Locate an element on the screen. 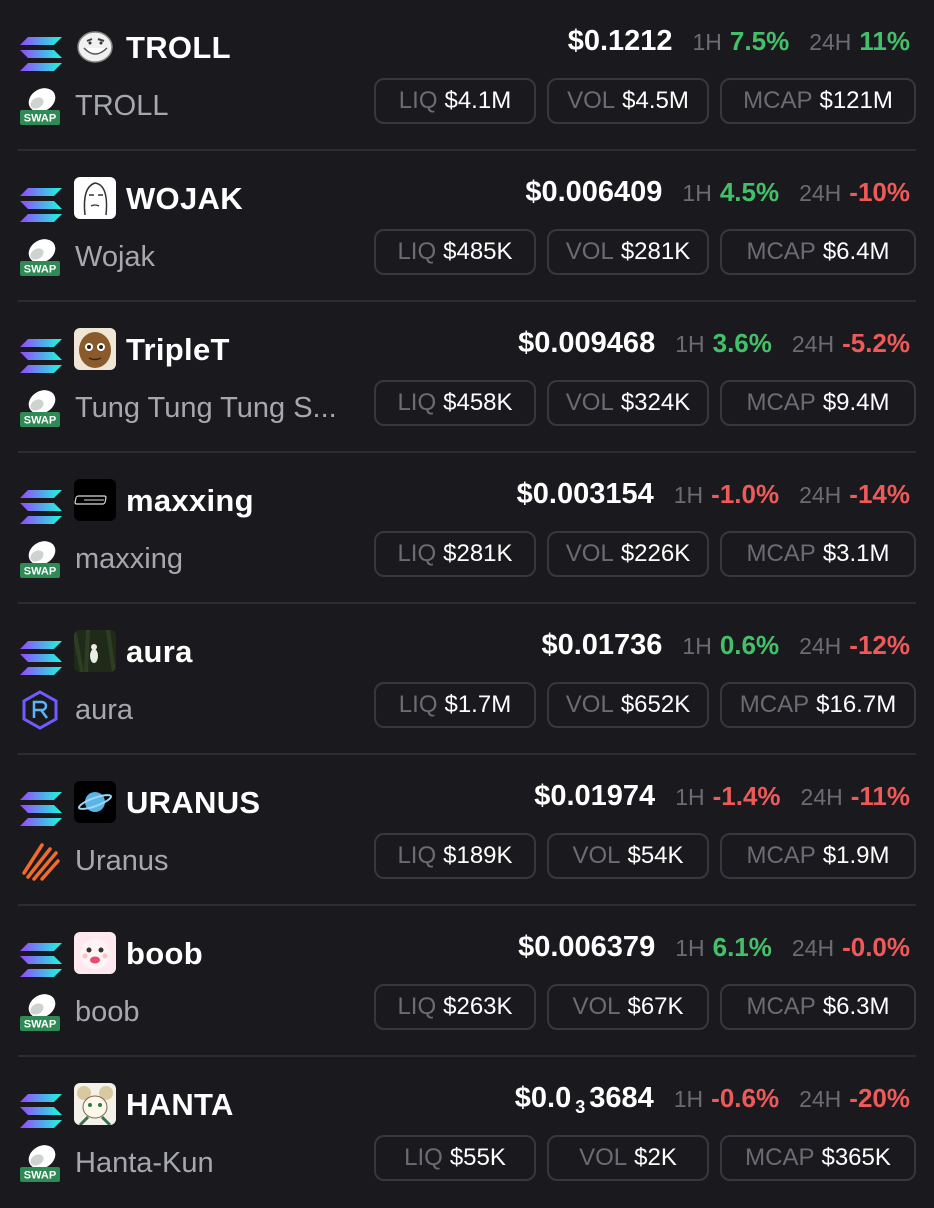  stats-group: LIQ $458K VOL $324K MCAP $9.4M is located at coordinates (645, 403).